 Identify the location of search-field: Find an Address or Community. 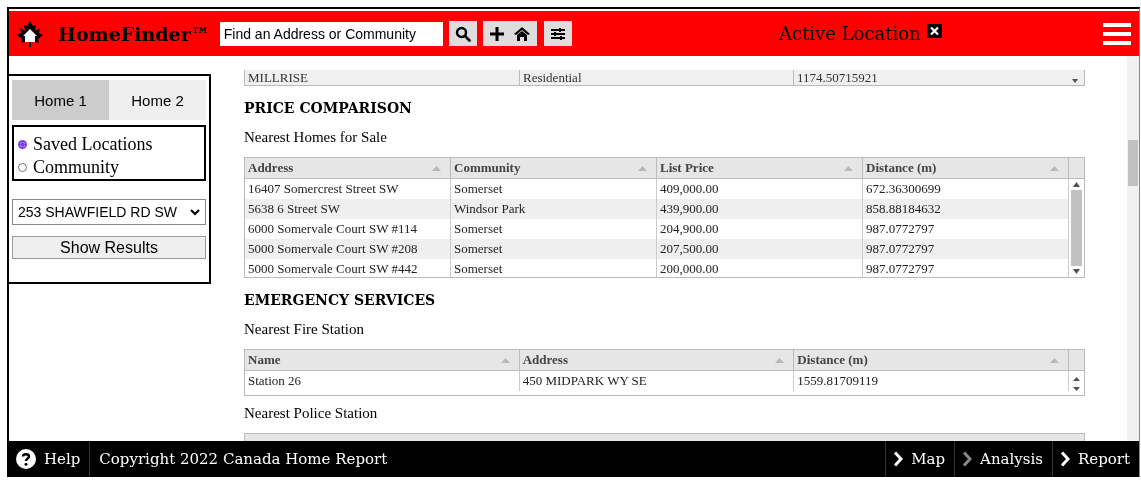
(331, 33).